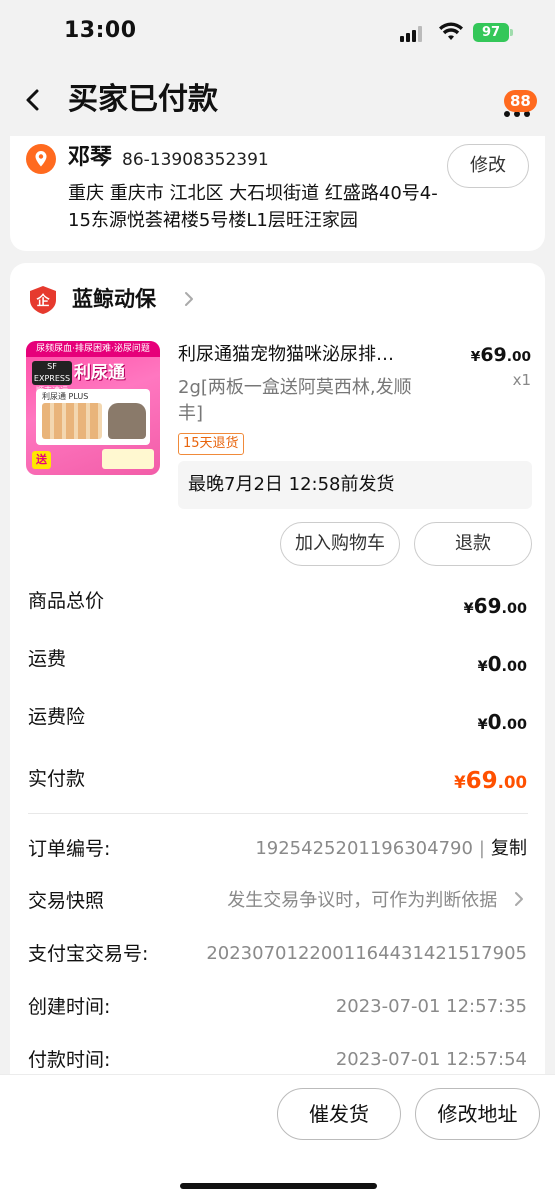  What do you see at coordinates (491, 32) in the screenshot?
I see `battery-icon: 97` at bounding box center [491, 32].